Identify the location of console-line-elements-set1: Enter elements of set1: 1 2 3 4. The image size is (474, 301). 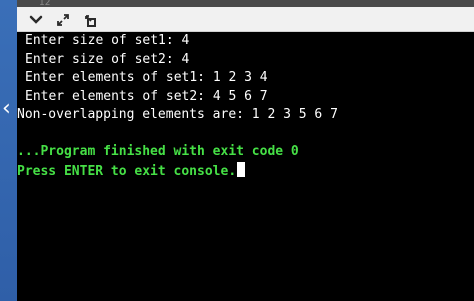
(146, 77).